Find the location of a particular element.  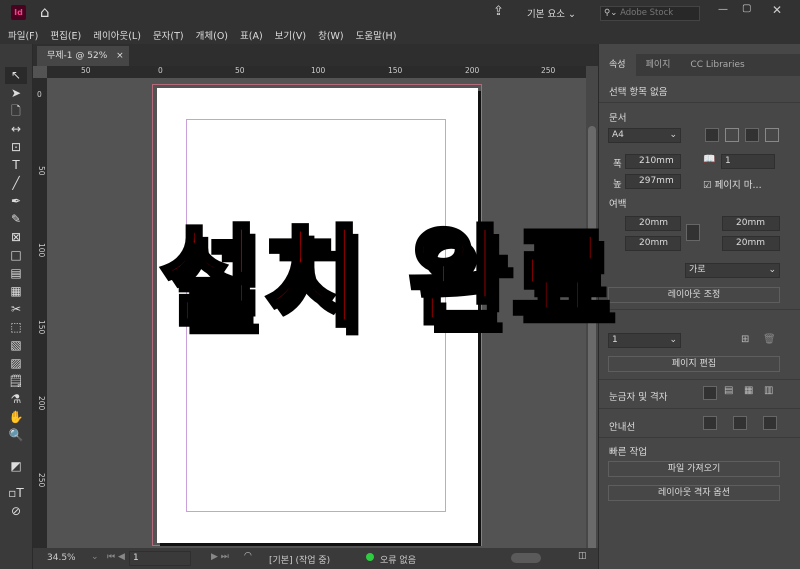

next-page-icon: ▶ ⏭ is located at coordinates (220, 557).